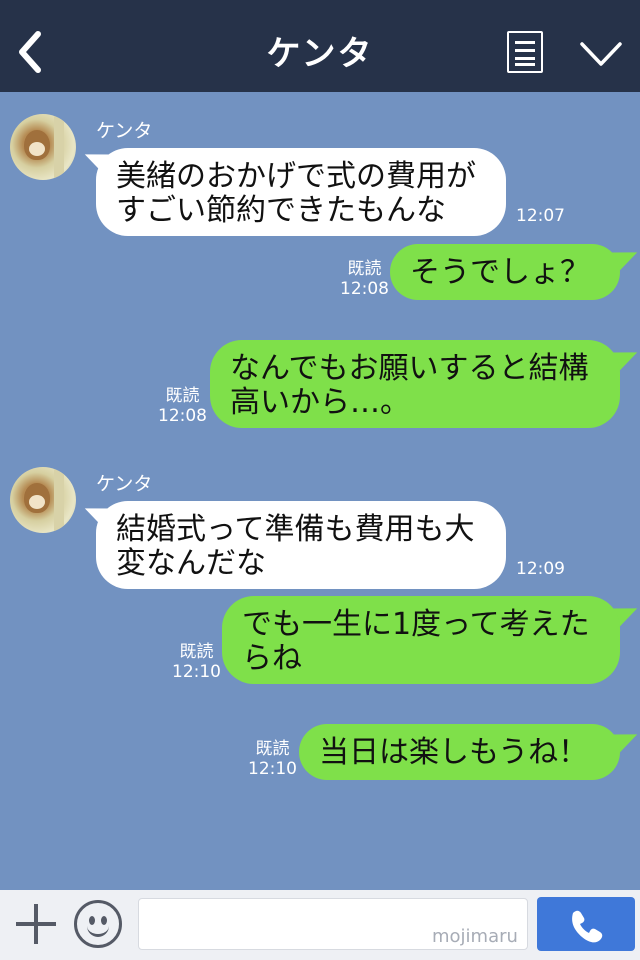  Describe the element at coordinates (475, 936) in the screenshot. I see `watermark: mojimaru` at that location.